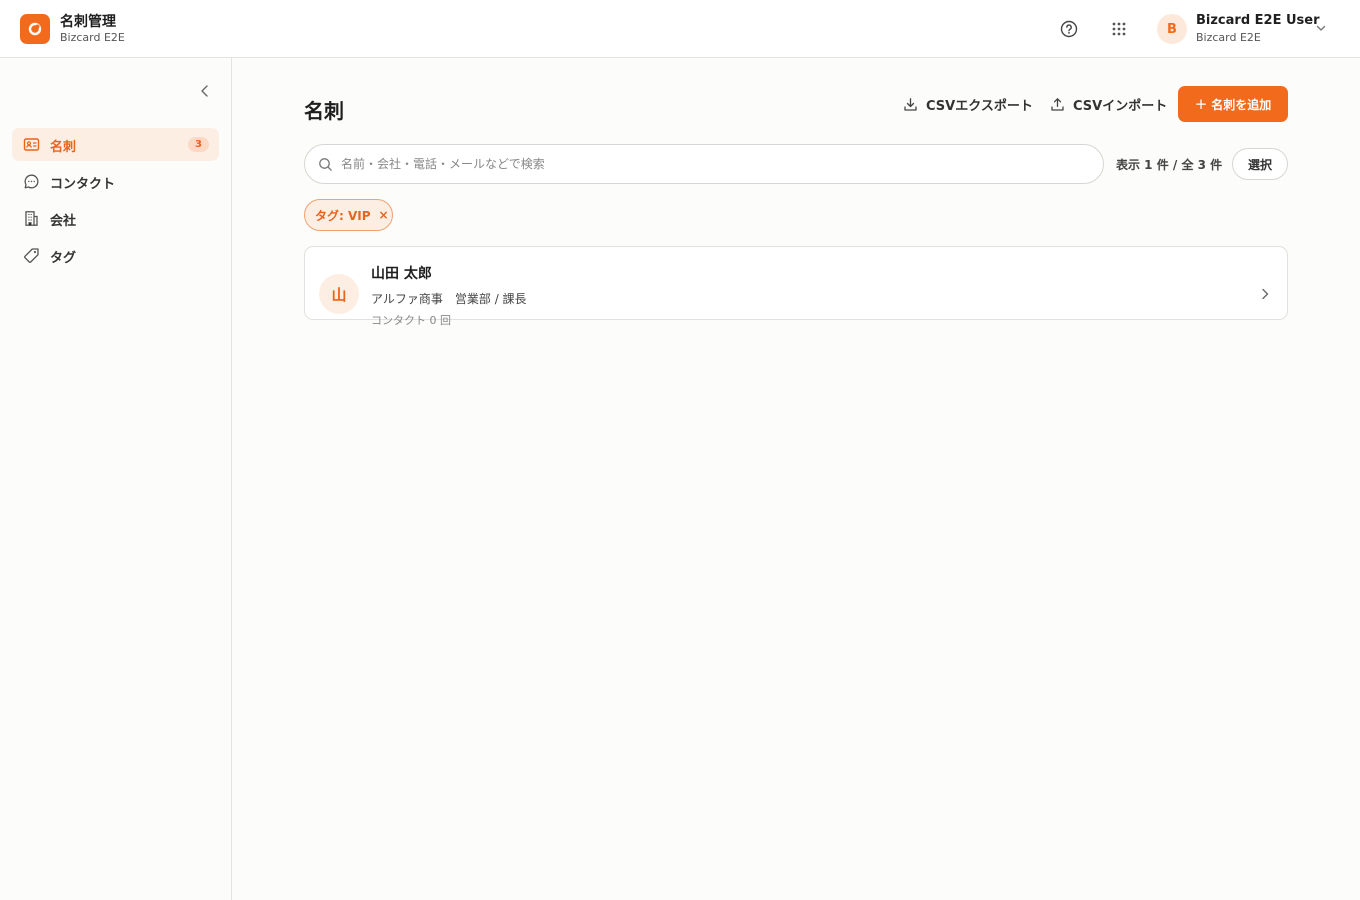 The width and height of the screenshot is (1360, 900). Describe the element at coordinates (324, 111) in the screenshot. I see `page-title: 名刺` at that location.